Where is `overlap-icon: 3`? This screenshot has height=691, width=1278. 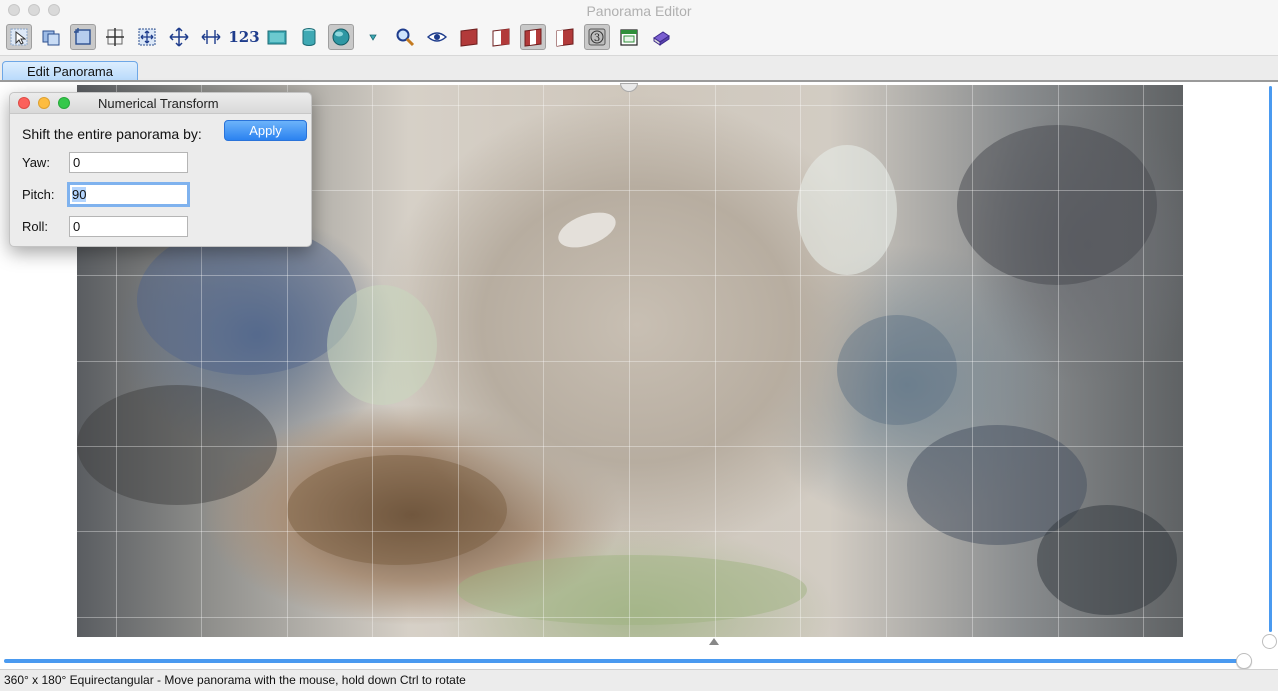 overlap-icon: 3 is located at coordinates (597, 37).